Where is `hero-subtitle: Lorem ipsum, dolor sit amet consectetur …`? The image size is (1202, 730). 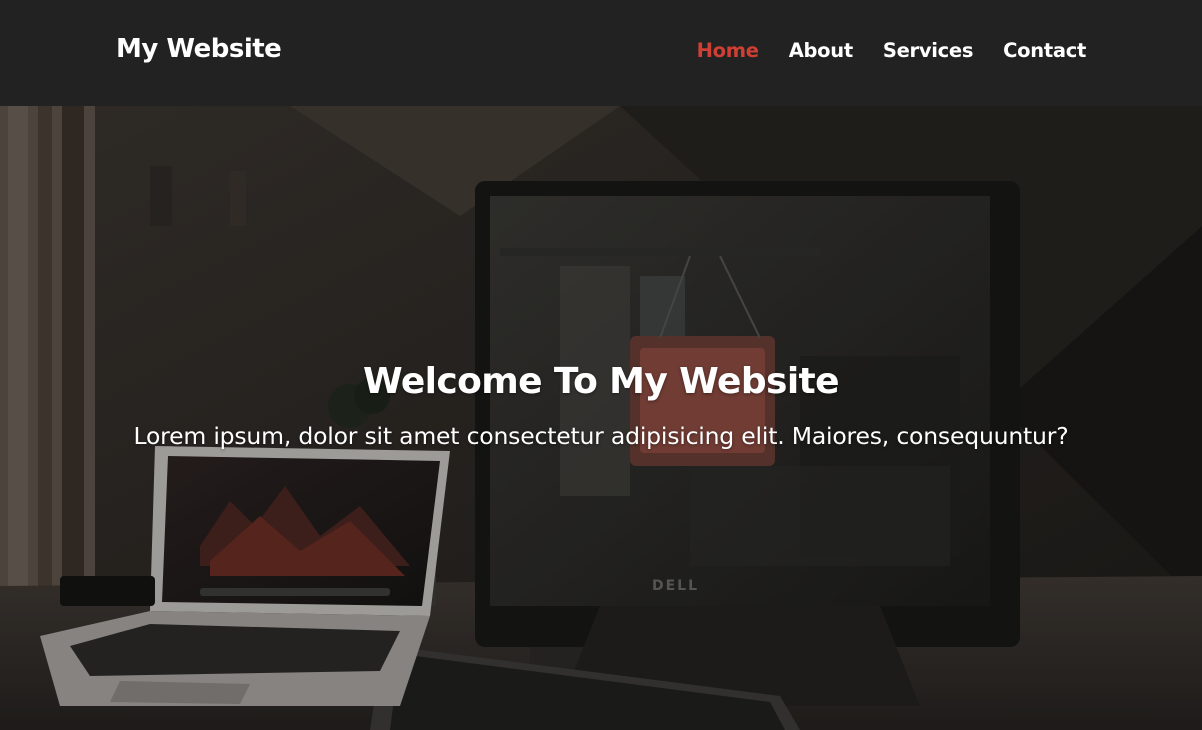 hero-subtitle: Lorem ipsum, dolor sit amet consectetur … is located at coordinates (601, 436).